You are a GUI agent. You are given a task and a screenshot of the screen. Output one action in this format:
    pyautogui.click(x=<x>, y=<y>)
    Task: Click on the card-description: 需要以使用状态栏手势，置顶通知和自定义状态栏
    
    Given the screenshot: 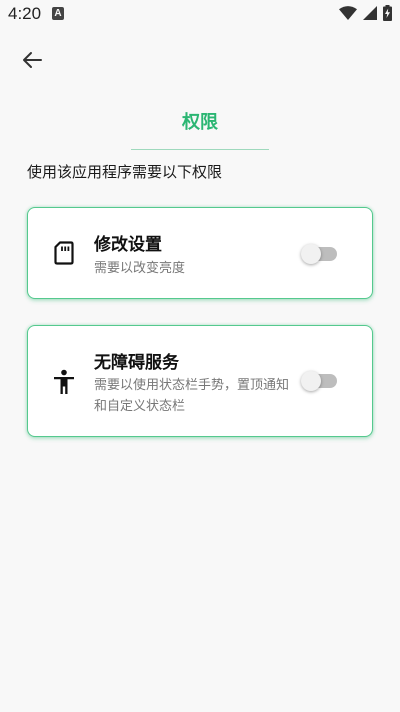 What is the action you would take?
    pyautogui.click(x=192, y=396)
    